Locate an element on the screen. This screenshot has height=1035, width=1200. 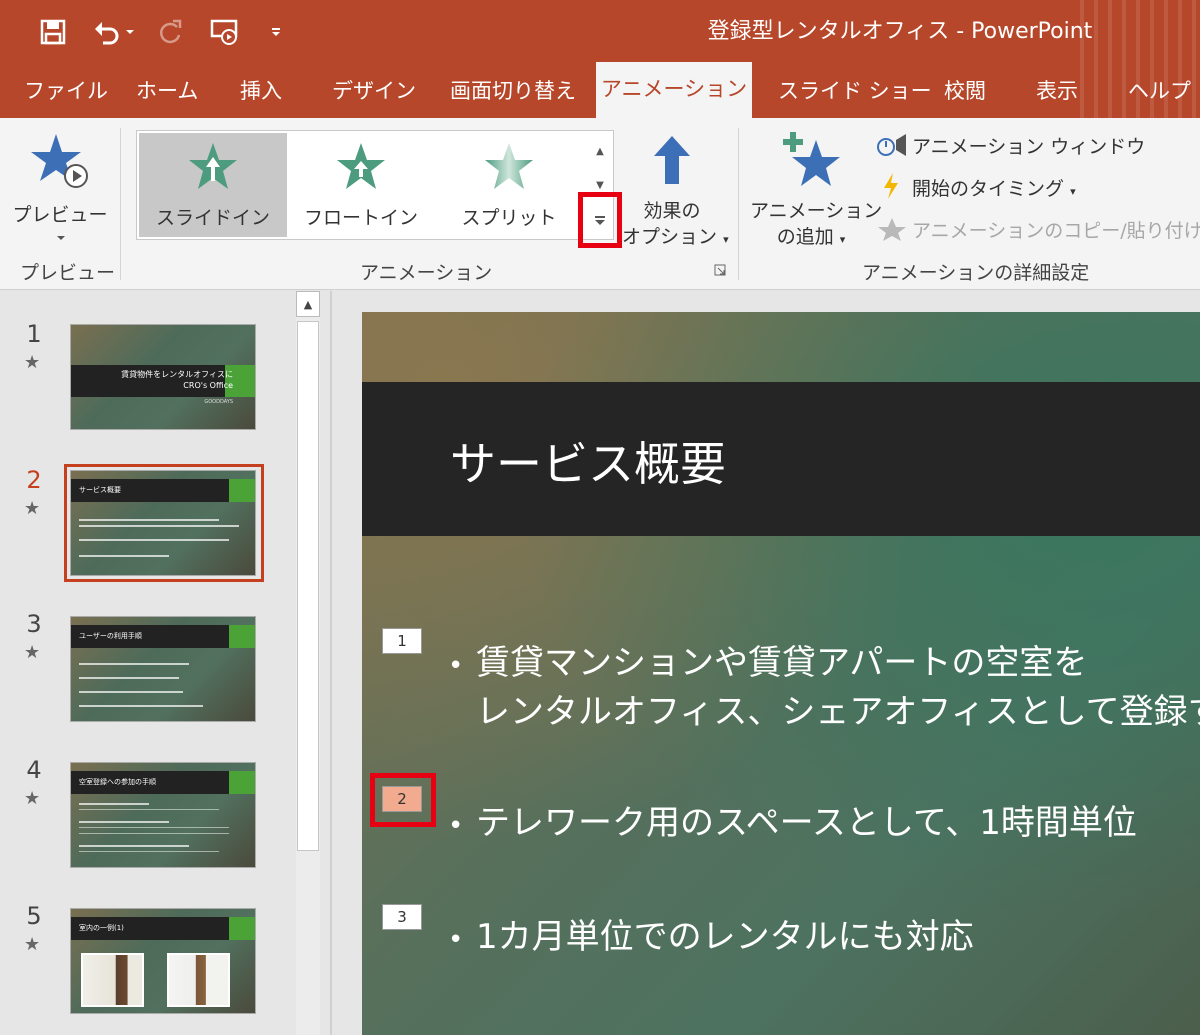
slide-thumbnail-3: ユーザーの利用手順 is located at coordinates (163, 669).